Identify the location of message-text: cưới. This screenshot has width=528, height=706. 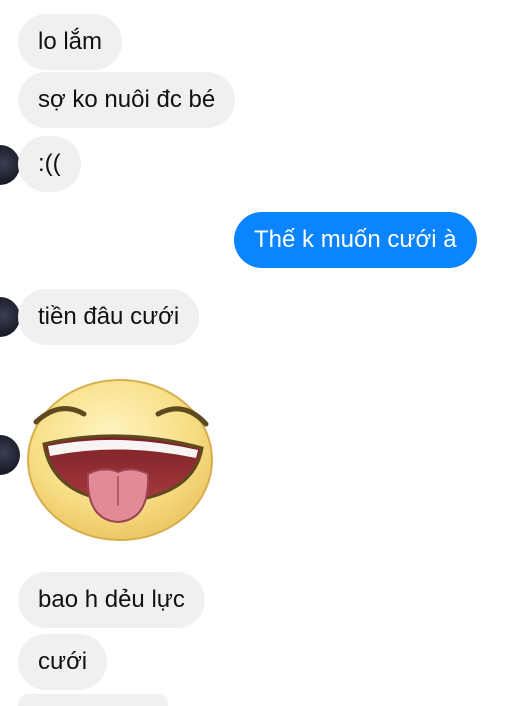
(63, 661).